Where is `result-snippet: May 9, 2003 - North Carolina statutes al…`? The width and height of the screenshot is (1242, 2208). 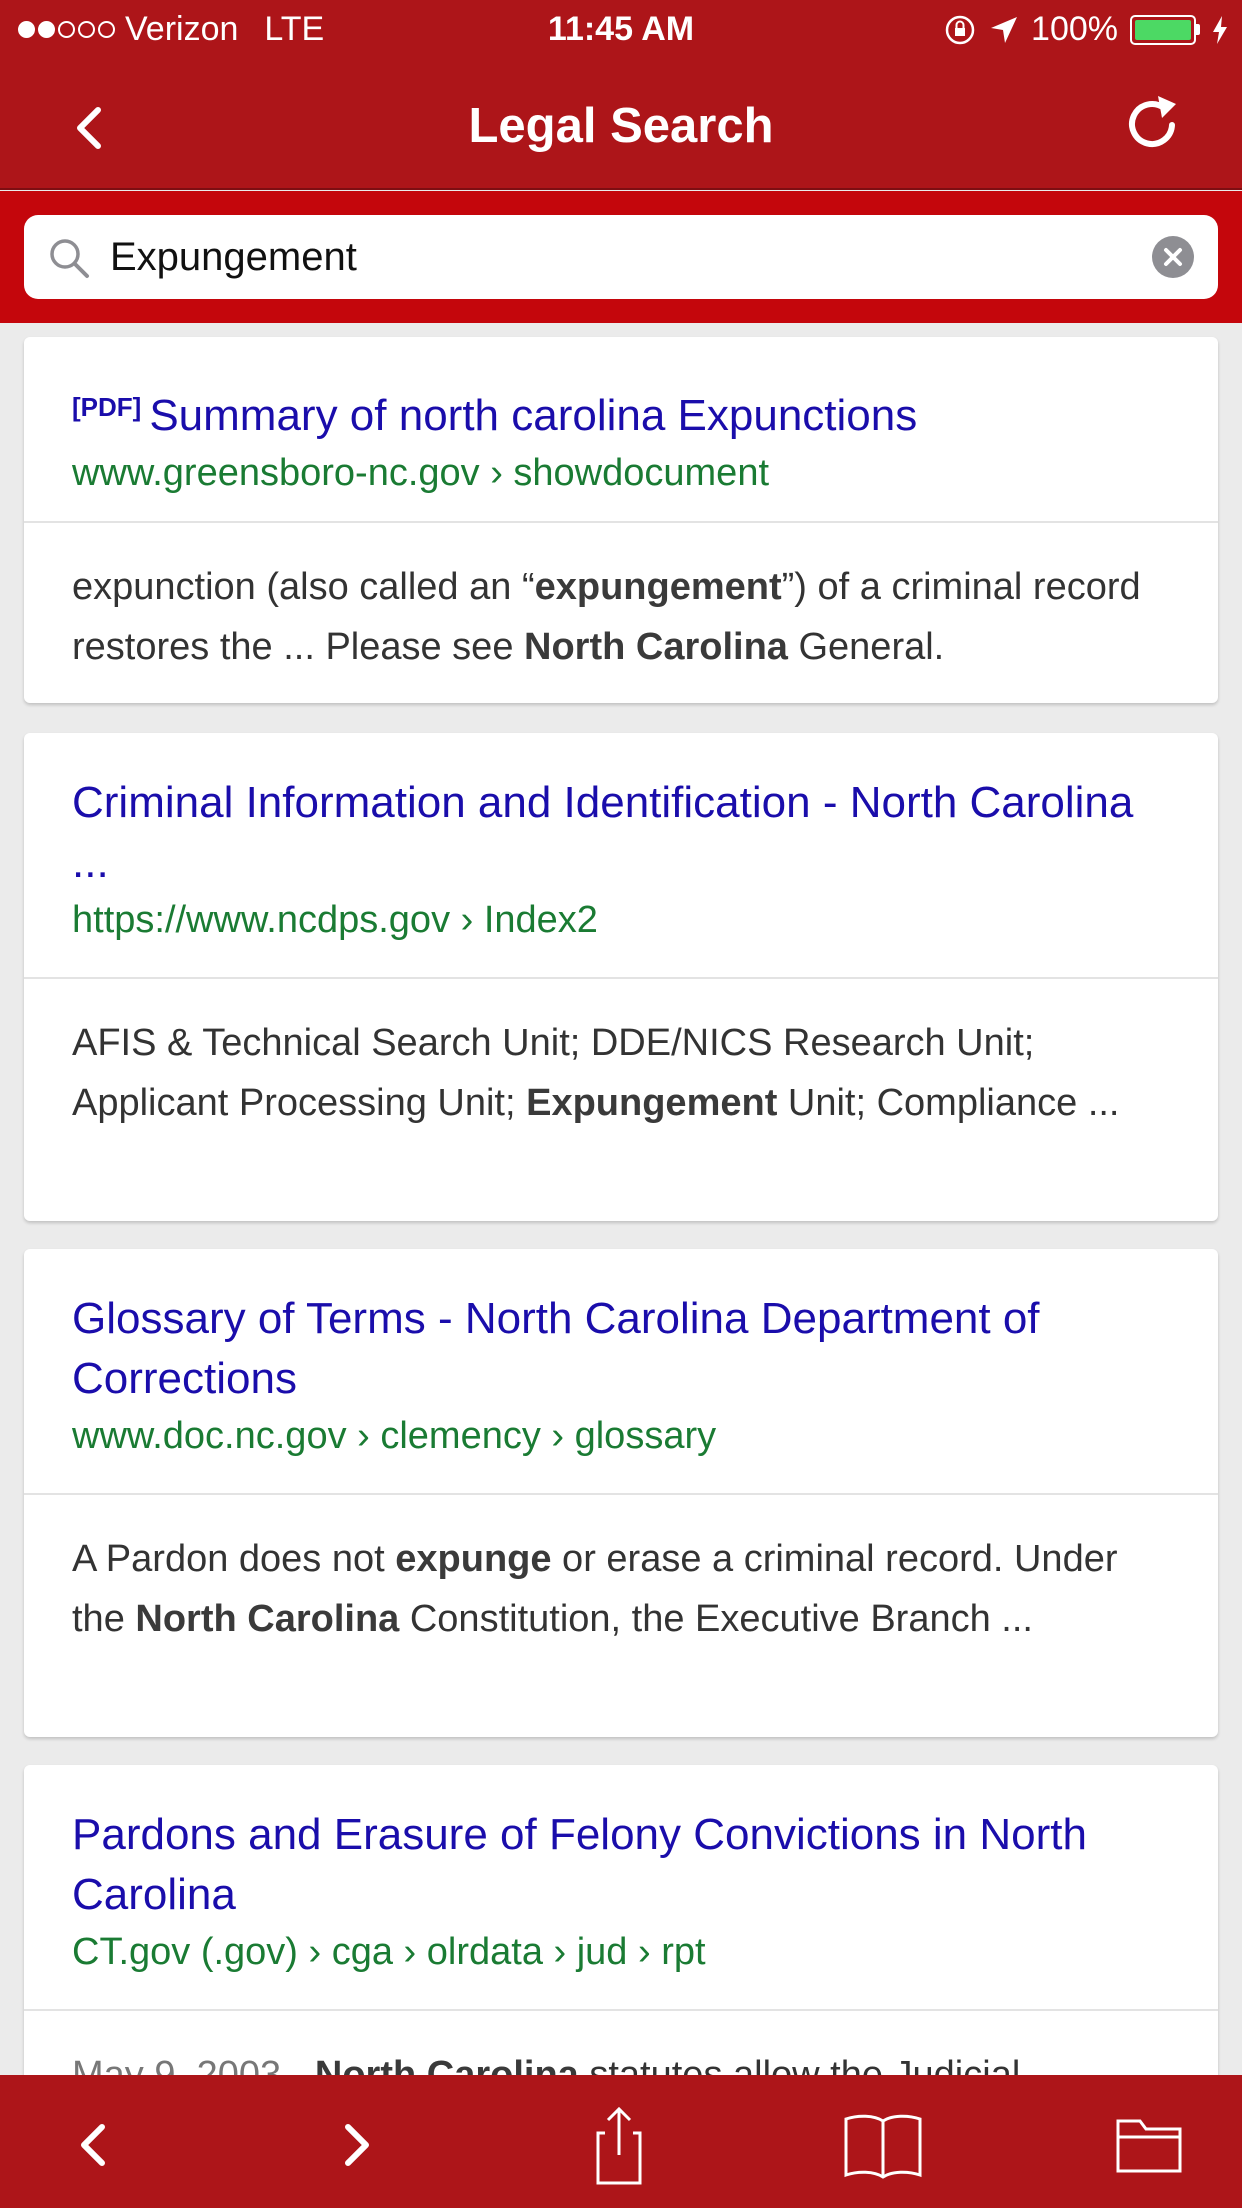 result-snippet: May 9, 2003 - North Carolina statutes al… is located at coordinates (621, 2043).